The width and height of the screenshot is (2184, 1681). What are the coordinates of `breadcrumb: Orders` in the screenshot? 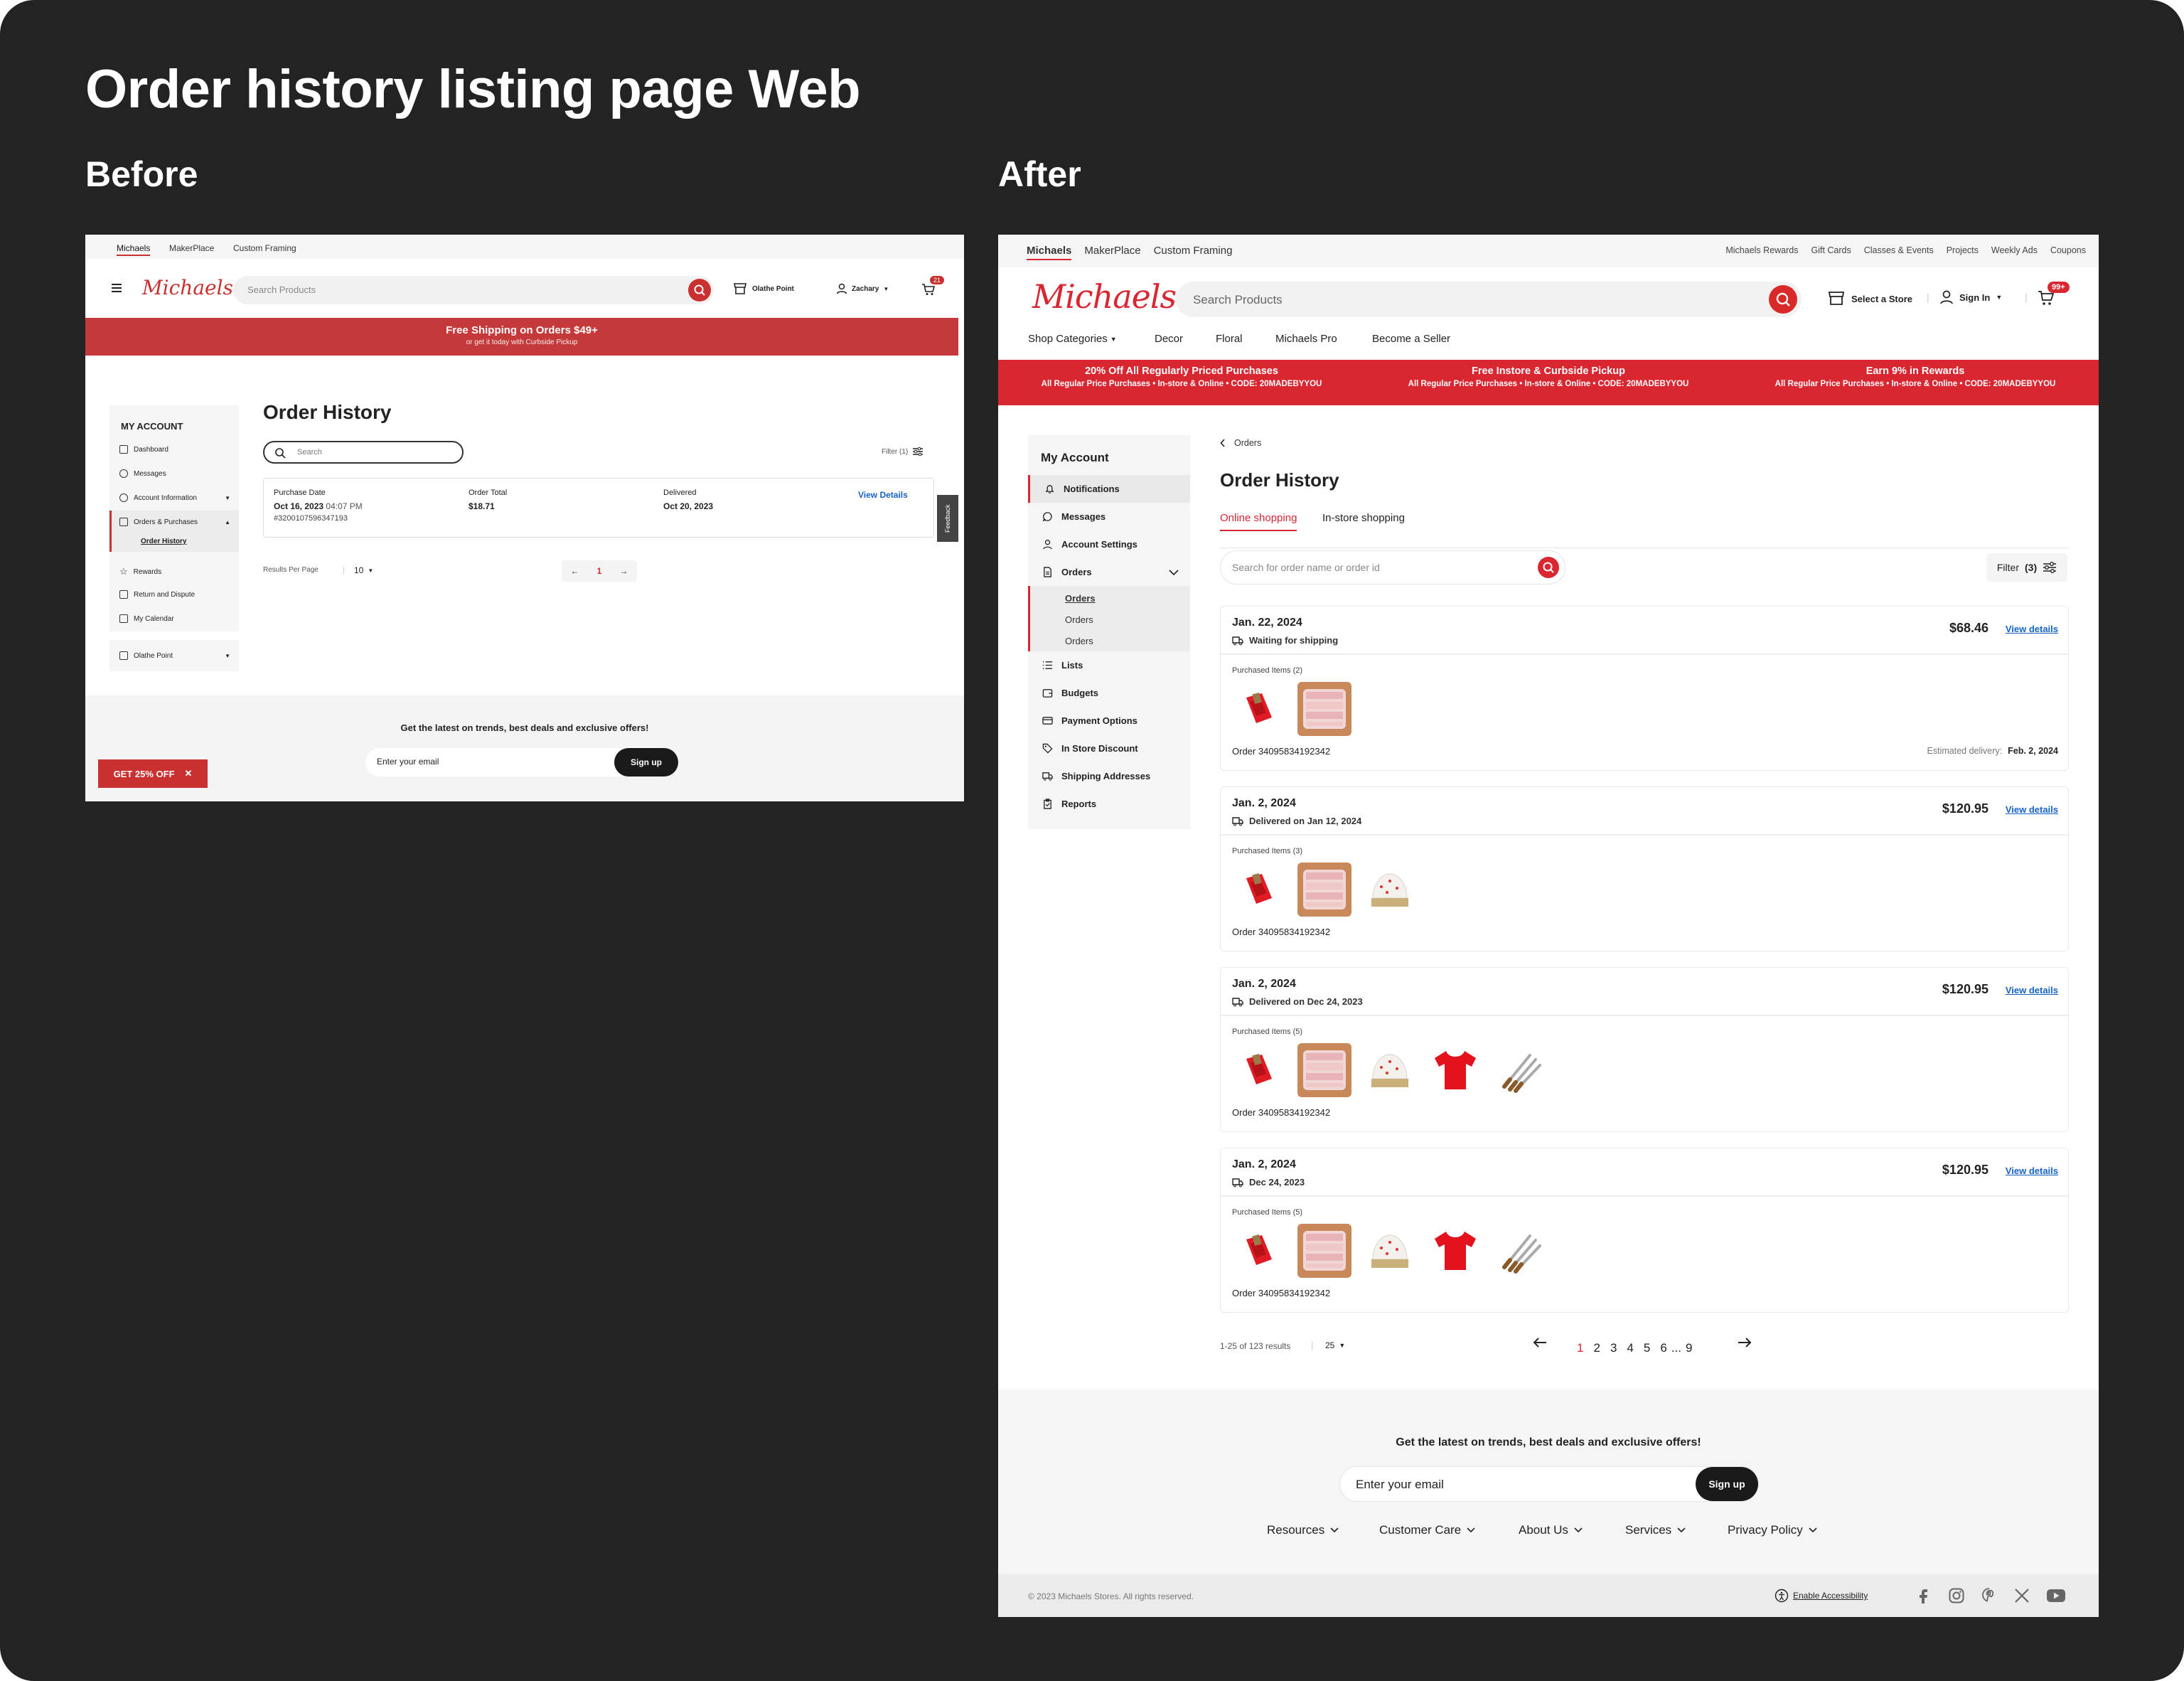 It's located at (1241, 443).